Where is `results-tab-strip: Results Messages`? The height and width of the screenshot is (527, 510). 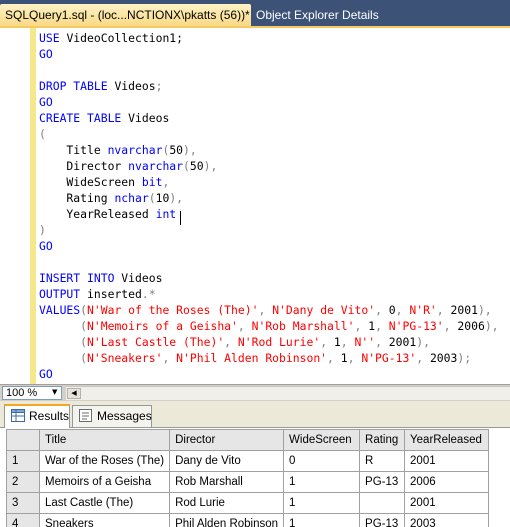 results-tab-strip: Results Messages is located at coordinates (255, 414).